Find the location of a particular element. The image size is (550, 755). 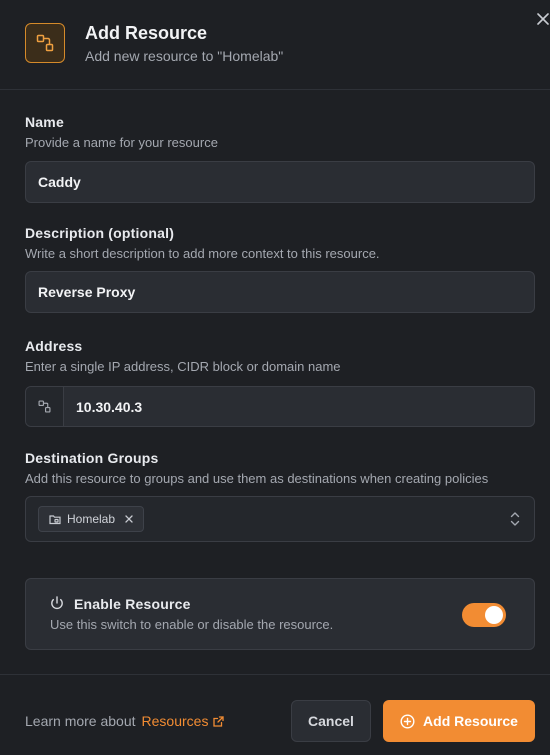

group-chip-label: Homelab is located at coordinates (91, 519).